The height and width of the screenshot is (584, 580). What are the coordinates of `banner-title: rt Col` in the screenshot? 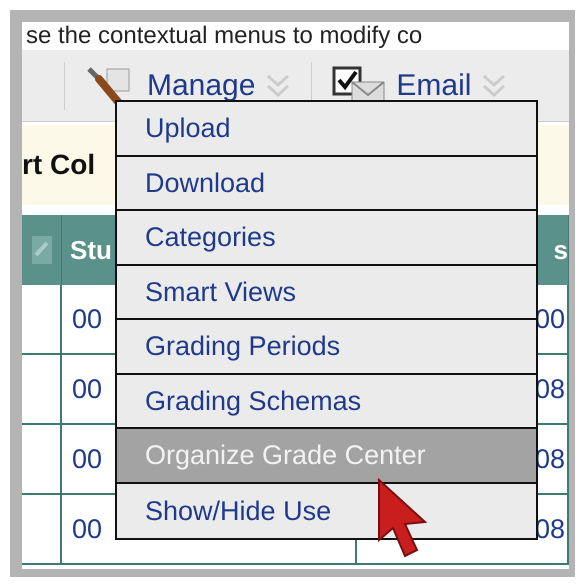 It's located at (59, 165).